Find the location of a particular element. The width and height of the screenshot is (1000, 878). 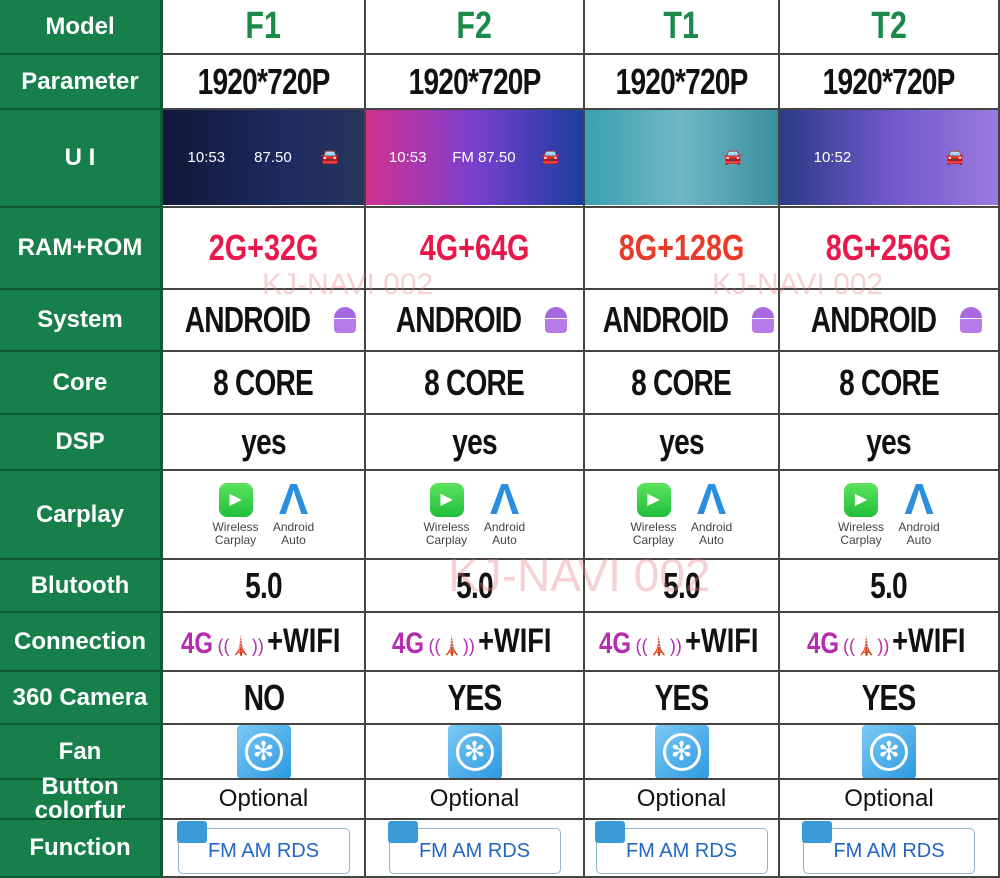

model-name: F2 is located at coordinates (474, 26).